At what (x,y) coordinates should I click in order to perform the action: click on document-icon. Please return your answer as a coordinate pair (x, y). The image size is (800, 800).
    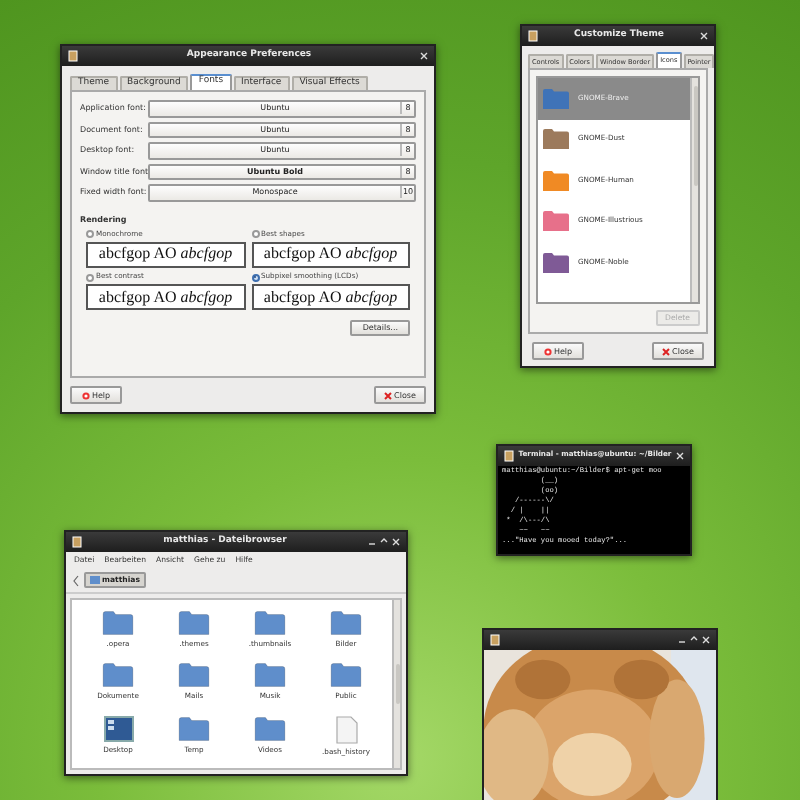
    Looking at the image, I should click on (346, 729).